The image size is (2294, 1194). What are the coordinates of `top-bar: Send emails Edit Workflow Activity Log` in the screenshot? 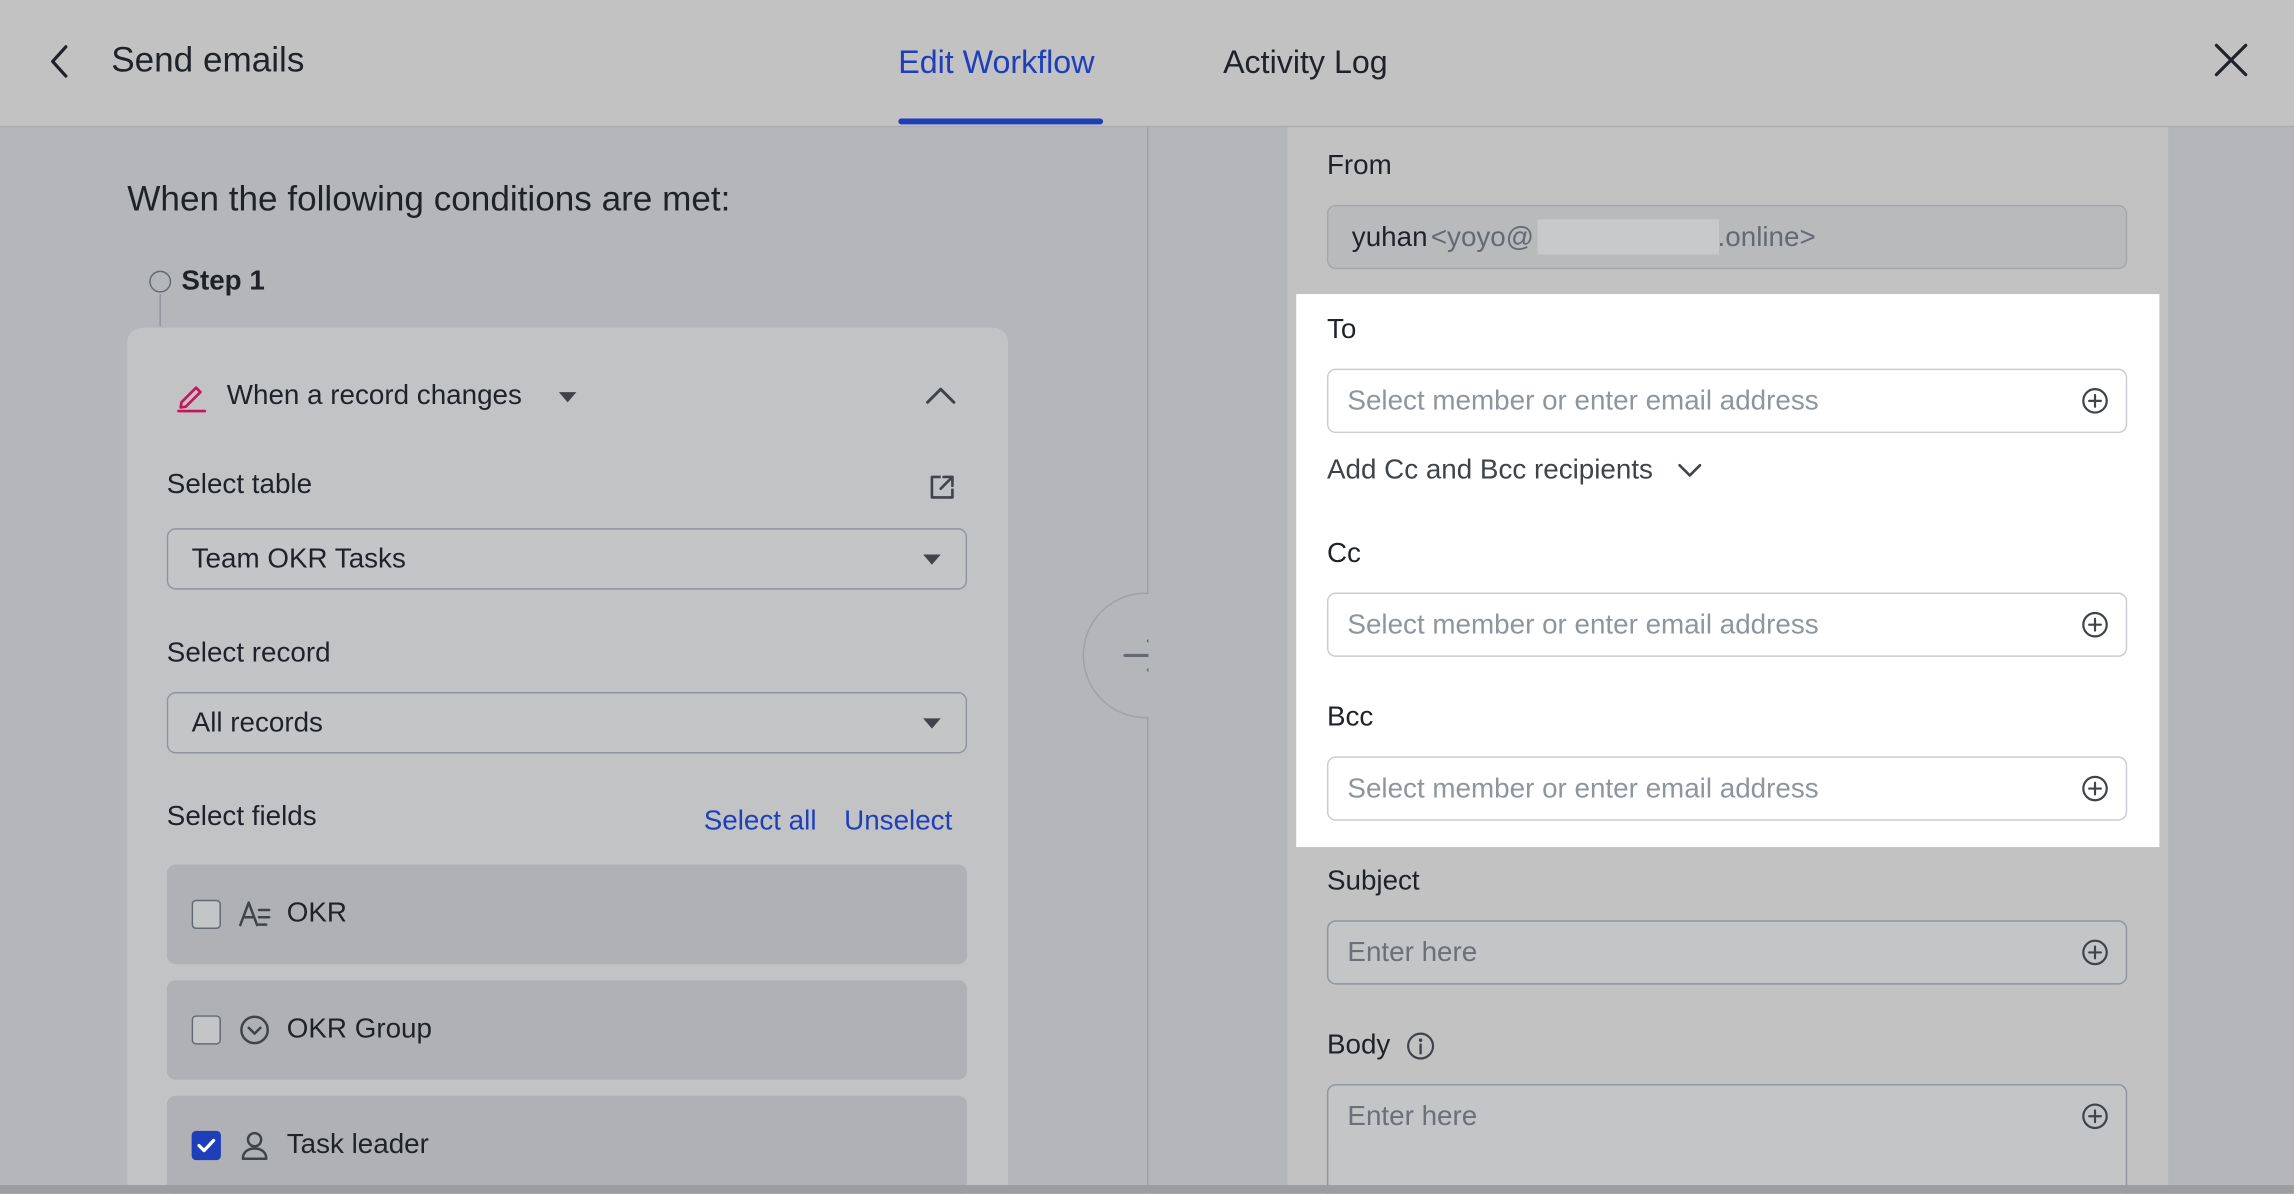 It's located at (1147, 64).